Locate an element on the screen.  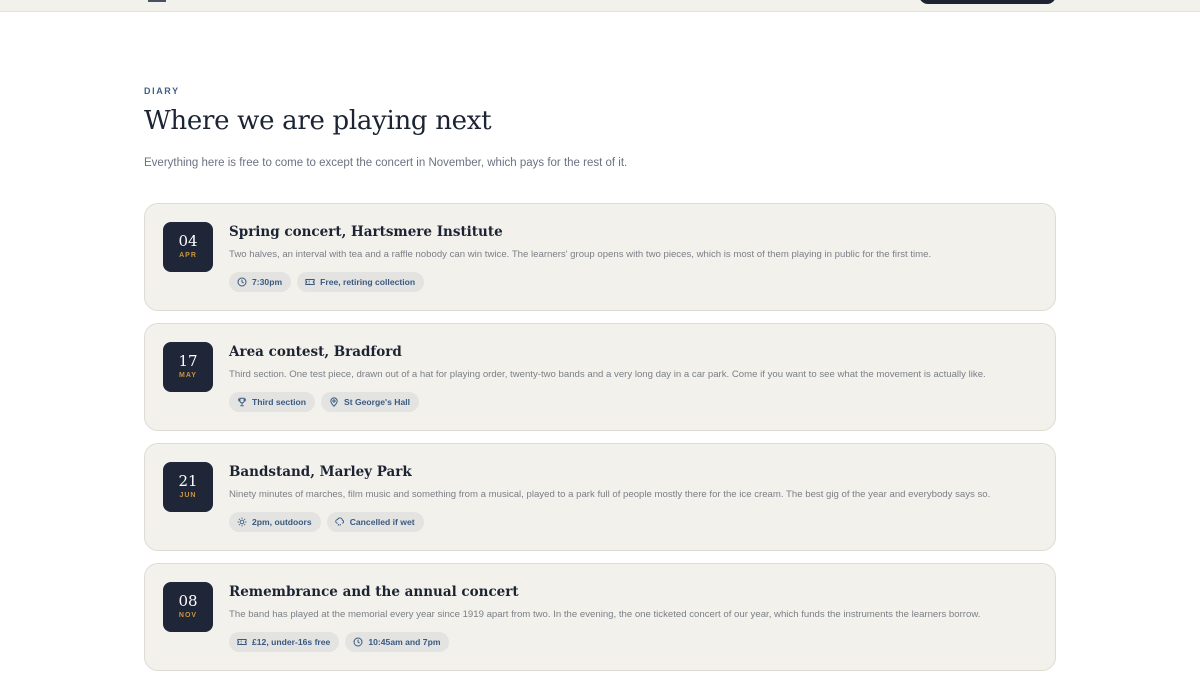
sun-icon is located at coordinates (242, 522).